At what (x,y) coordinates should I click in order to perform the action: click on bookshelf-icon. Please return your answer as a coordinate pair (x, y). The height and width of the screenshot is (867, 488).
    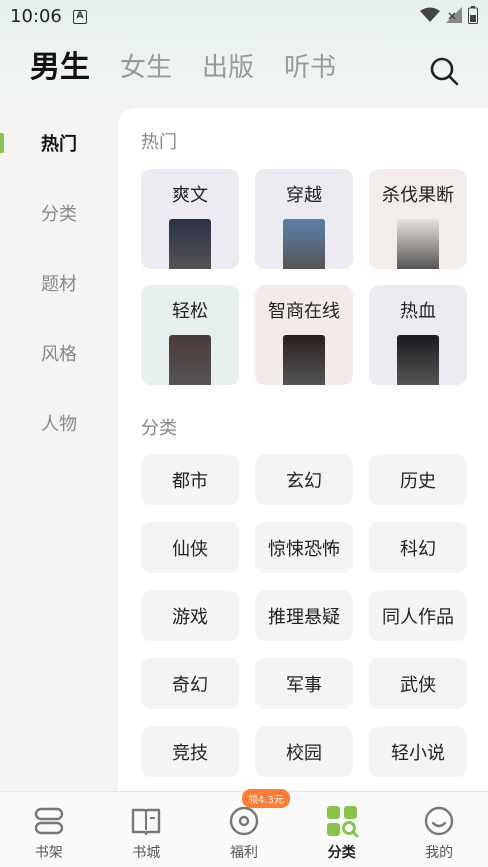
    Looking at the image, I should click on (48, 821).